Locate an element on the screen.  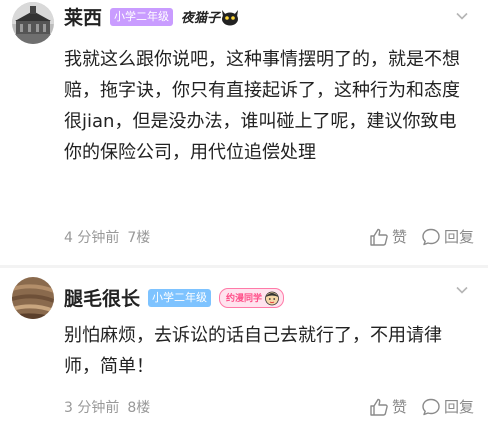
comment-header: 莱西 小学二年级 夜猫子 is located at coordinates (152, 16).